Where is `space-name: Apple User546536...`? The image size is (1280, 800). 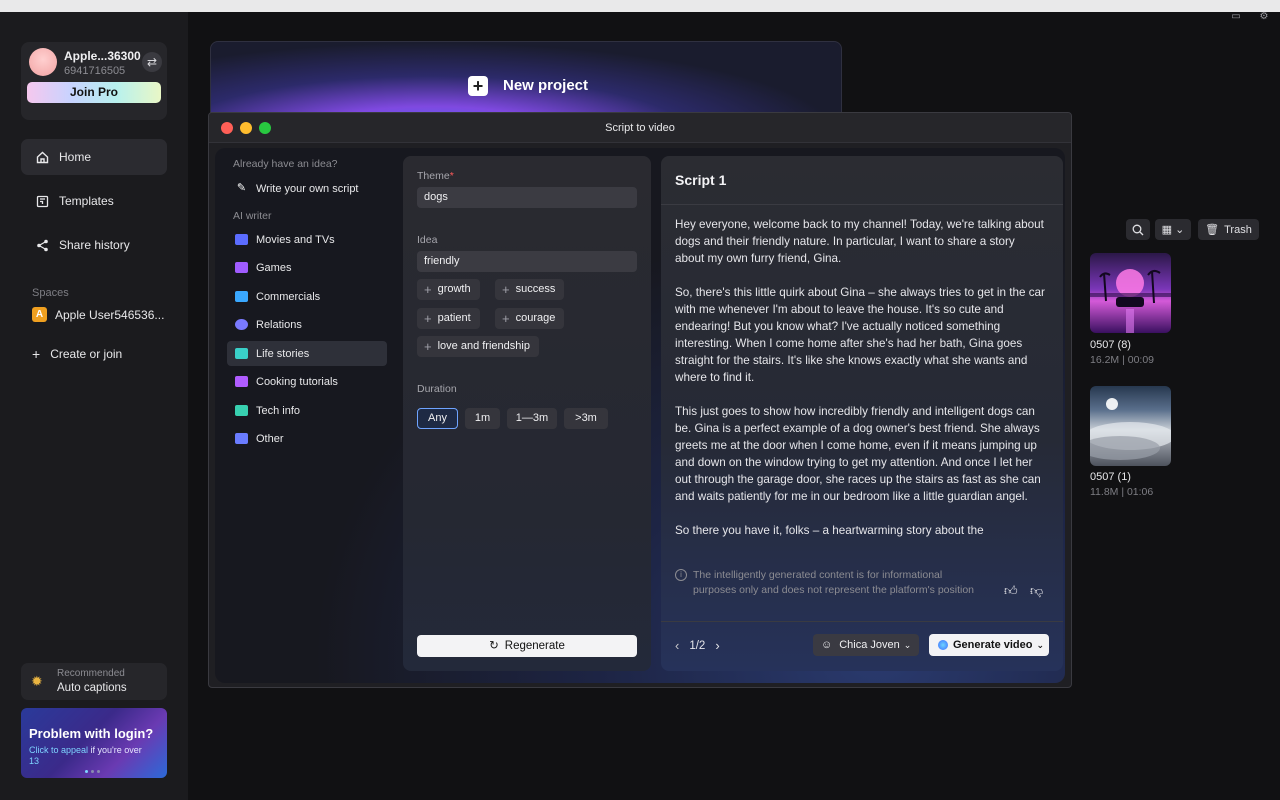
space-name: Apple User546536... is located at coordinates (110, 314).